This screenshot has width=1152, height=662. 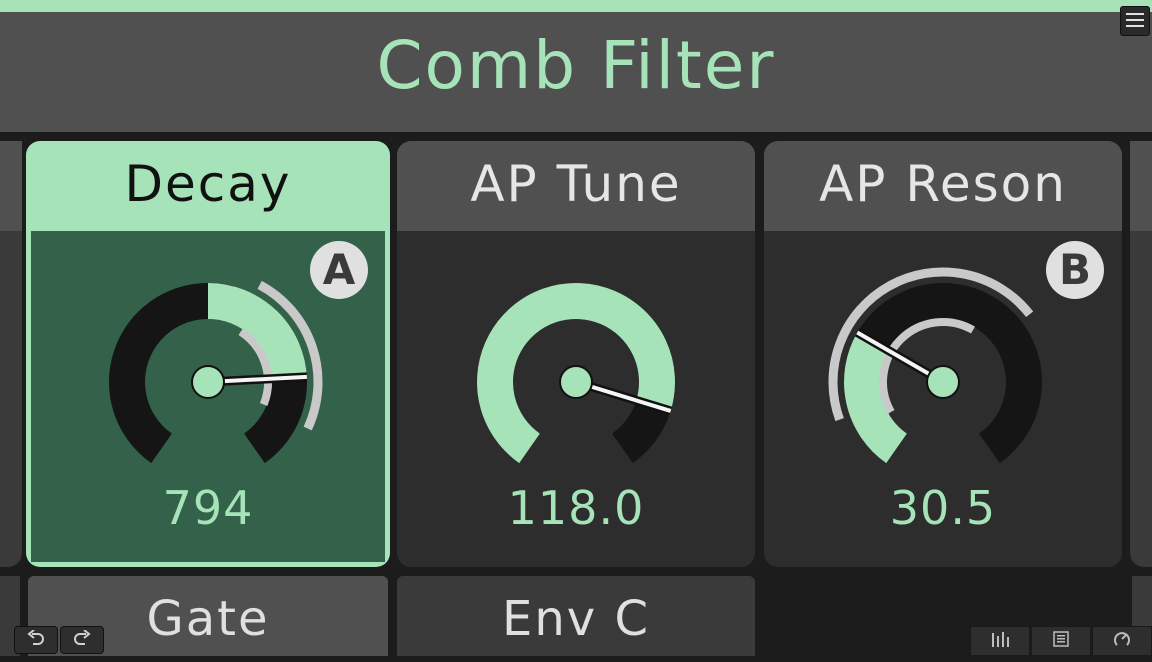 What do you see at coordinates (576, 65) in the screenshot?
I see `page-title: Comb Filter` at bounding box center [576, 65].